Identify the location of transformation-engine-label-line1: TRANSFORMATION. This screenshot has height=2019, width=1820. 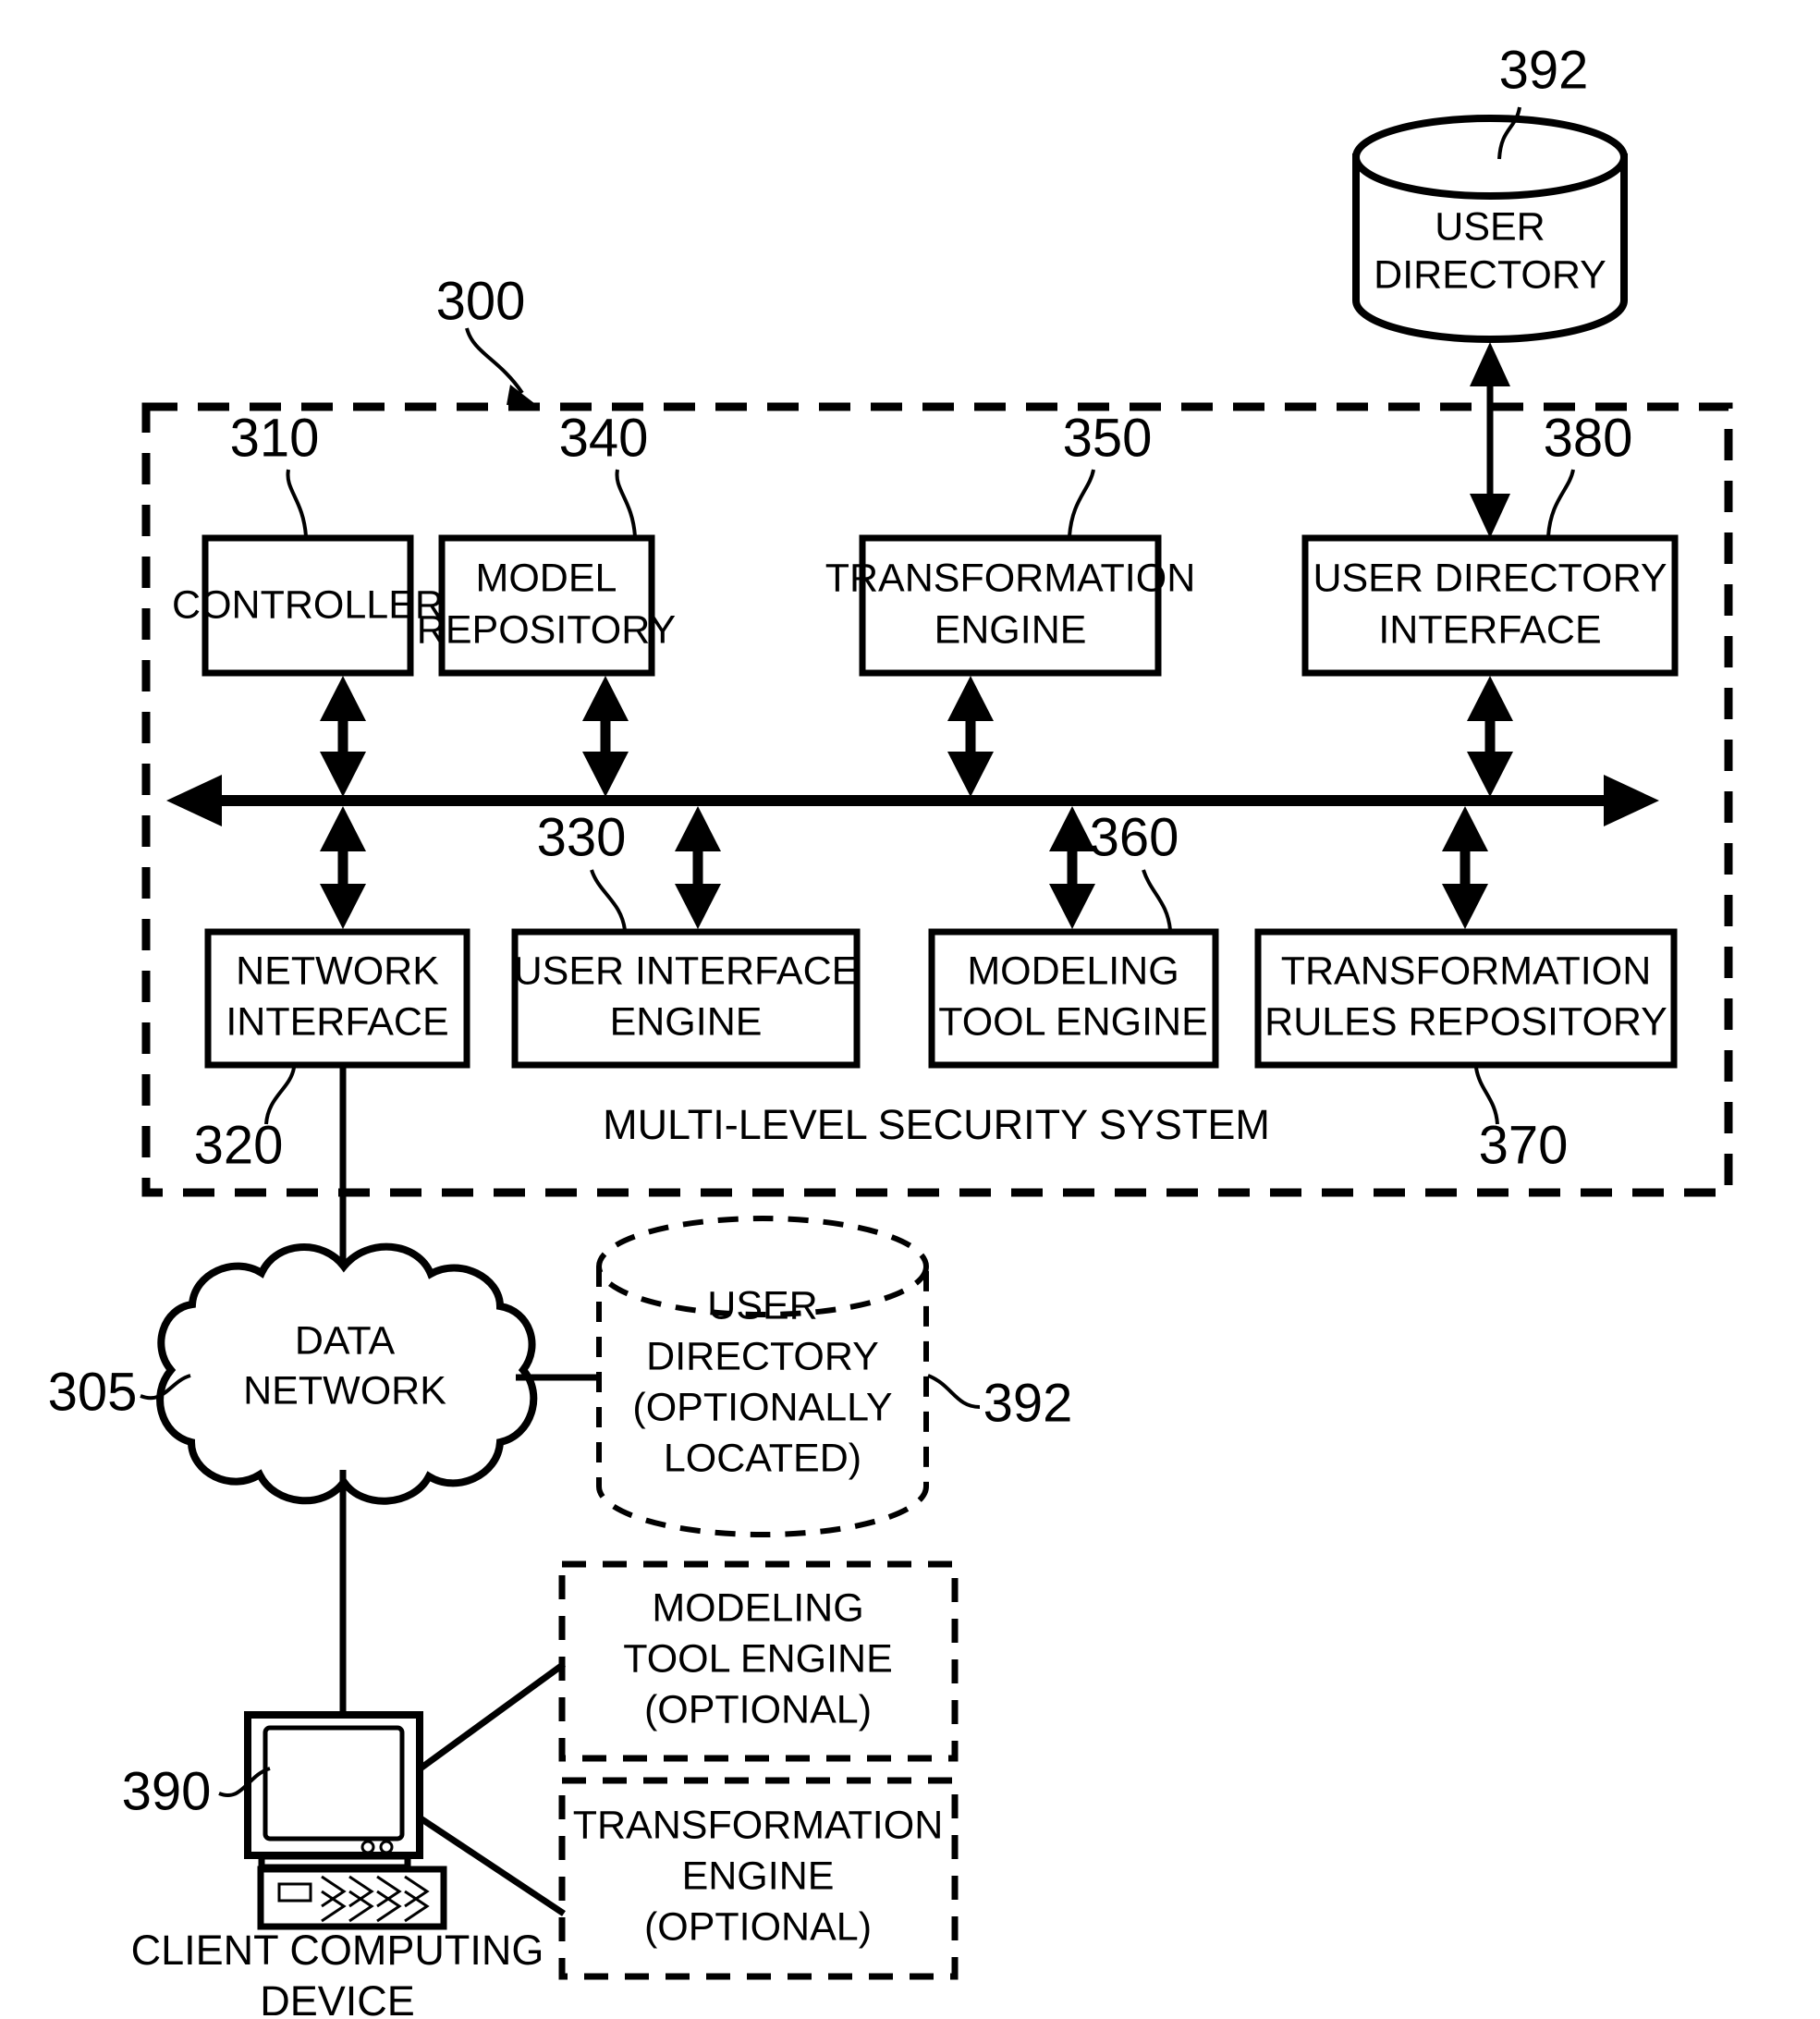
(1010, 578).